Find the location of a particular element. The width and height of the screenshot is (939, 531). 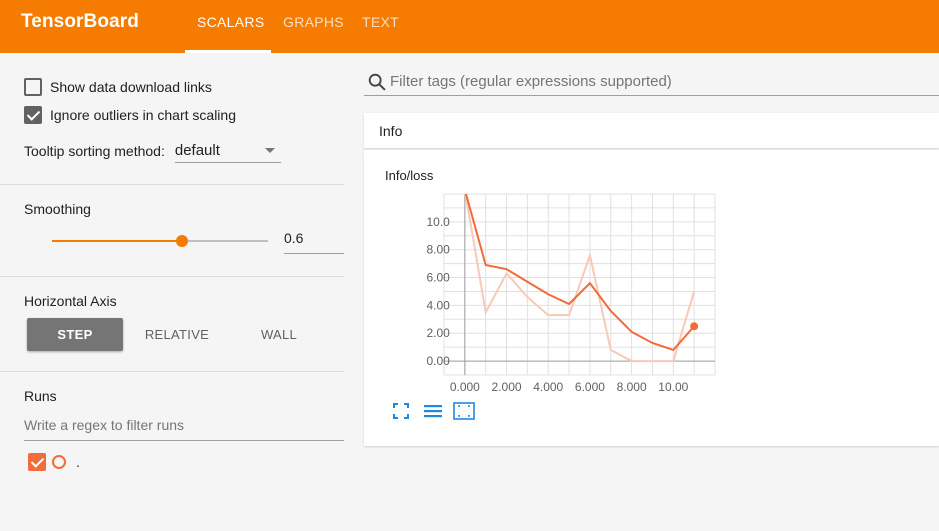

category-header-info: Info is located at coordinates (651, 130).